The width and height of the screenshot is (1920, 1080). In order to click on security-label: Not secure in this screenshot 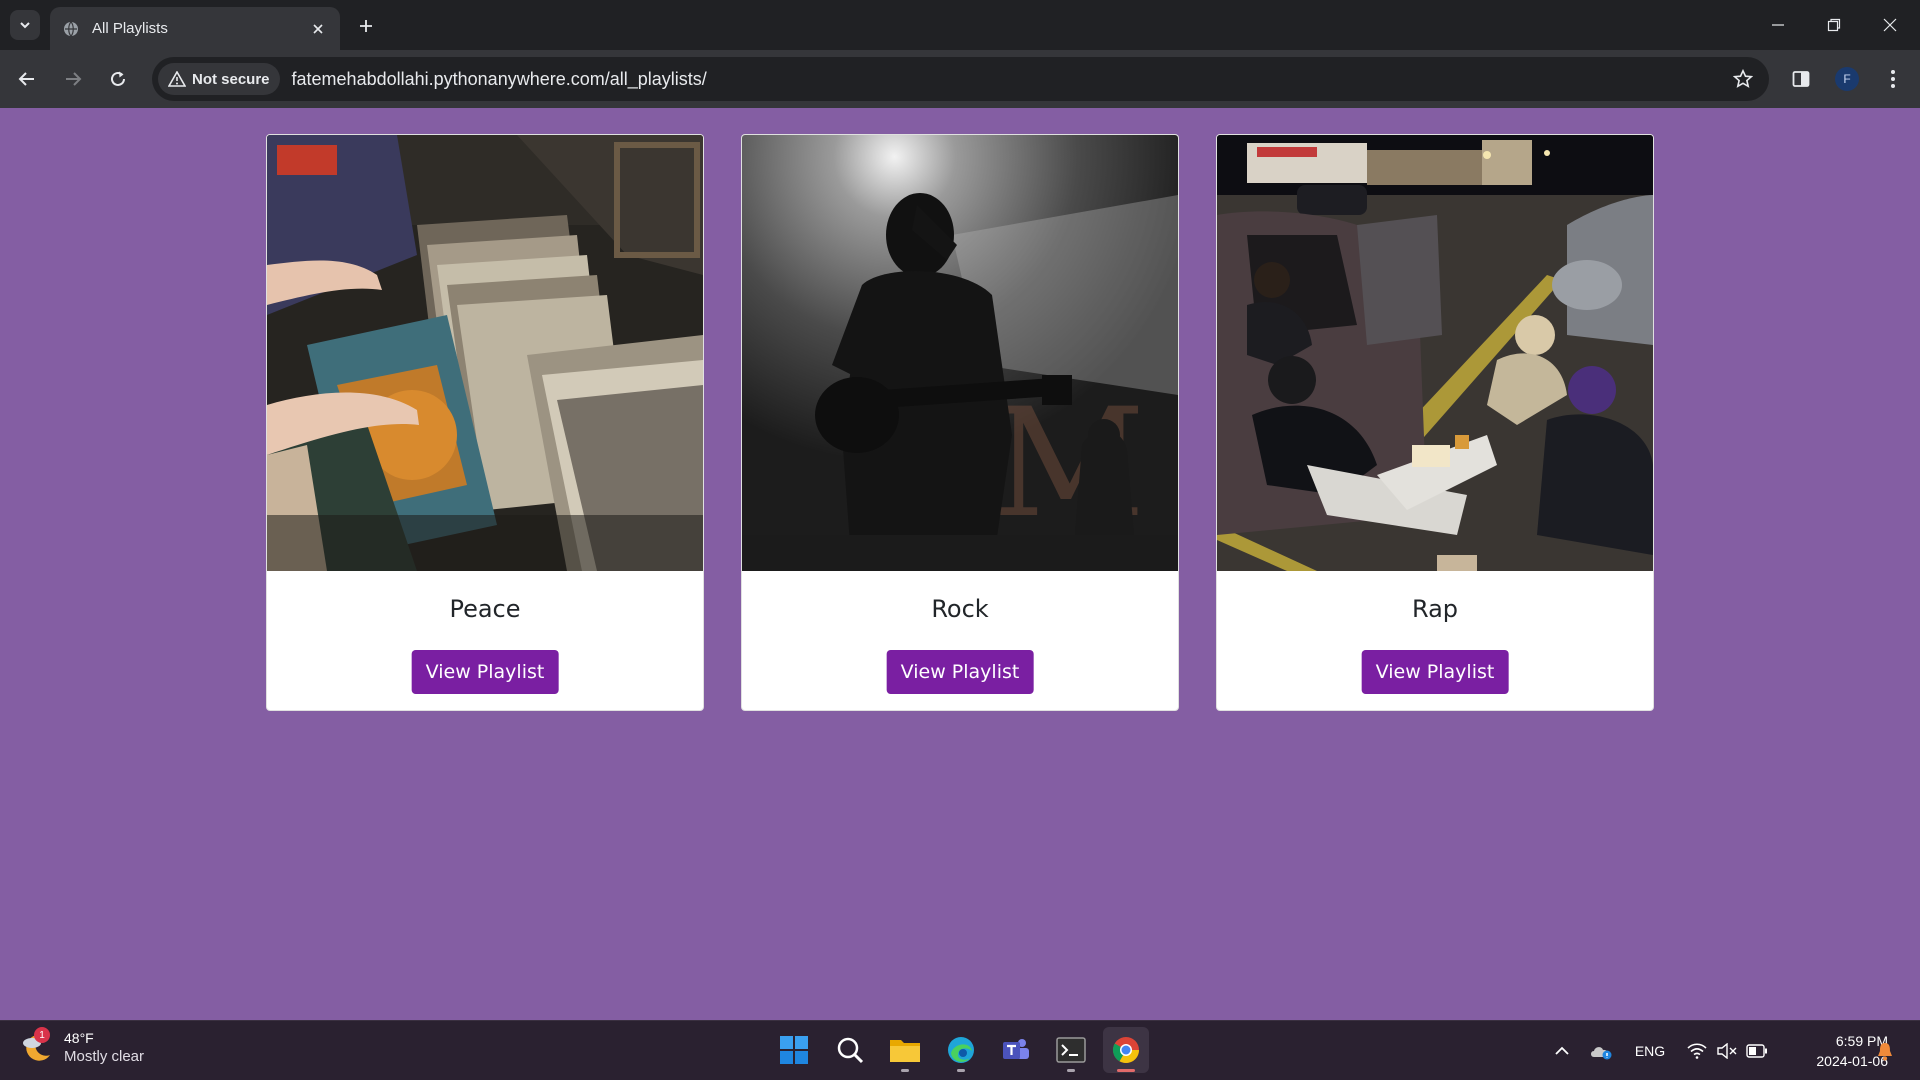, I will do `click(231, 79)`.